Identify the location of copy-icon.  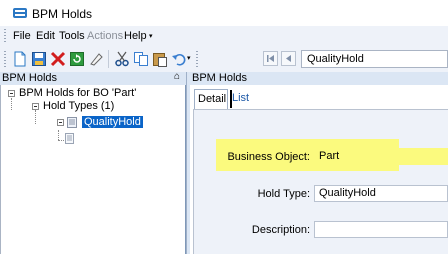
(141, 59).